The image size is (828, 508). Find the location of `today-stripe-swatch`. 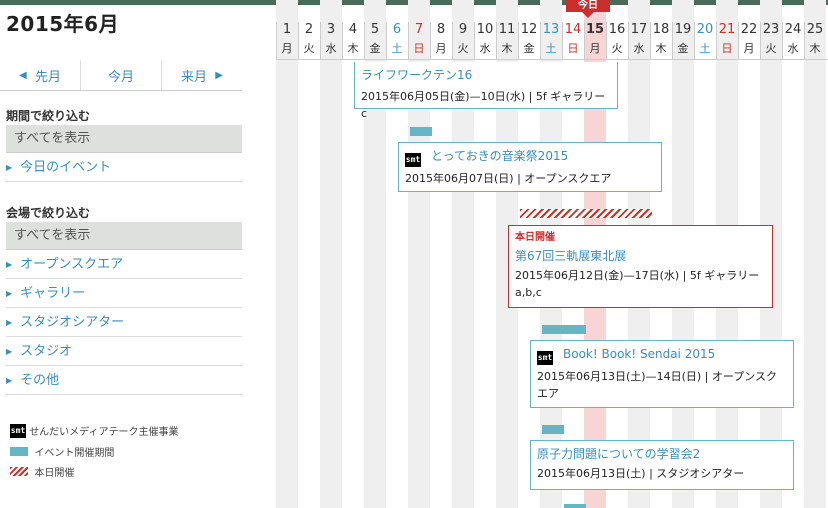

today-stripe-swatch is located at coordinates (19, 471).